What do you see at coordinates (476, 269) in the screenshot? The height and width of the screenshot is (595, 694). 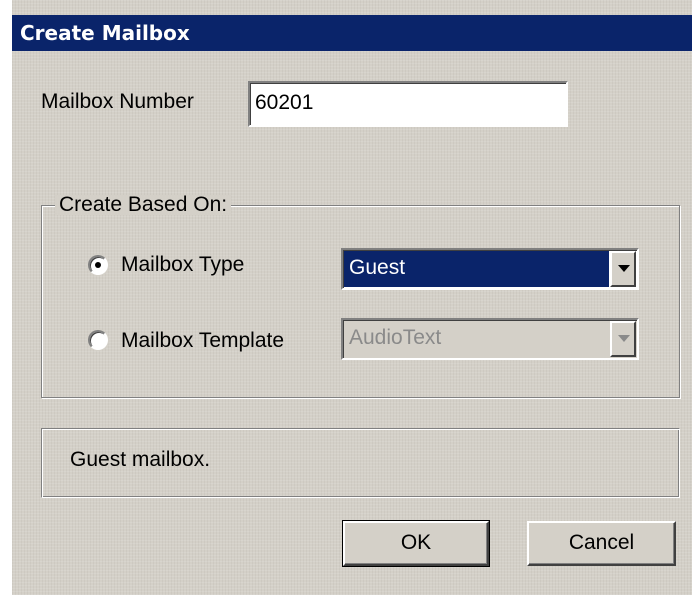 I see `mailbox-type-value: Guest` at bounding box center [476, 269].